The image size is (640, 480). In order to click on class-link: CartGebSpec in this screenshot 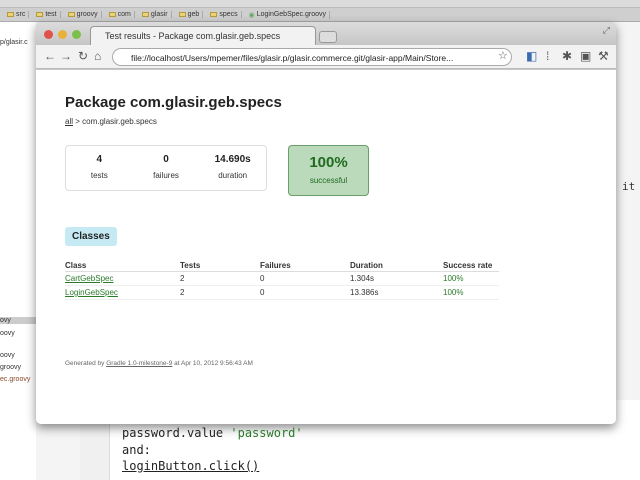, I will do `click(89, 278)`.